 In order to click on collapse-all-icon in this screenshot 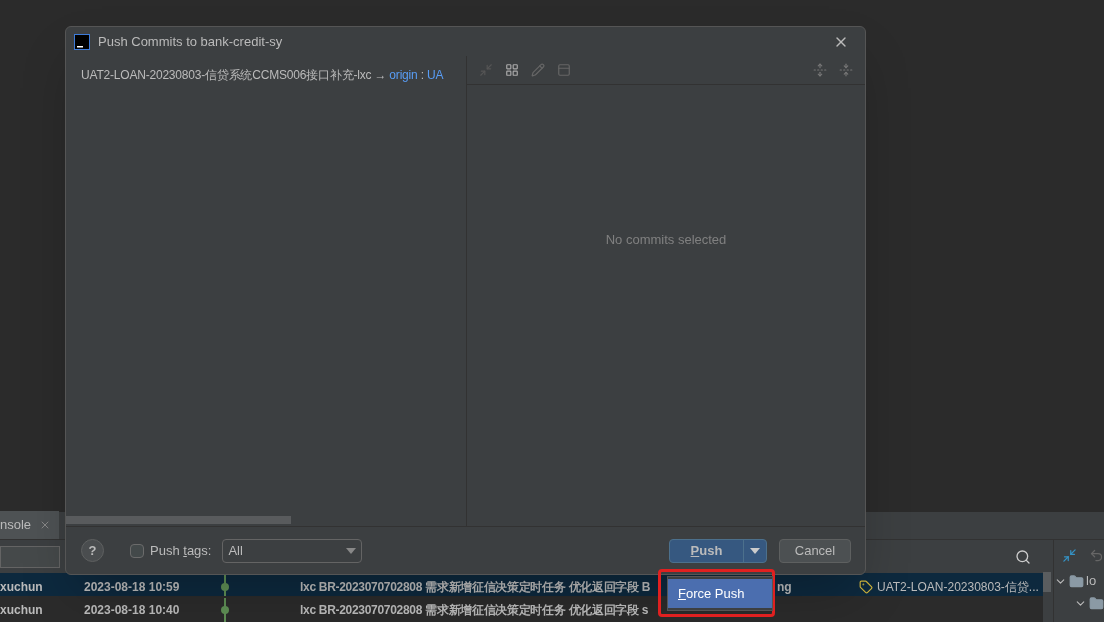, I will do `click(846, 70)`.